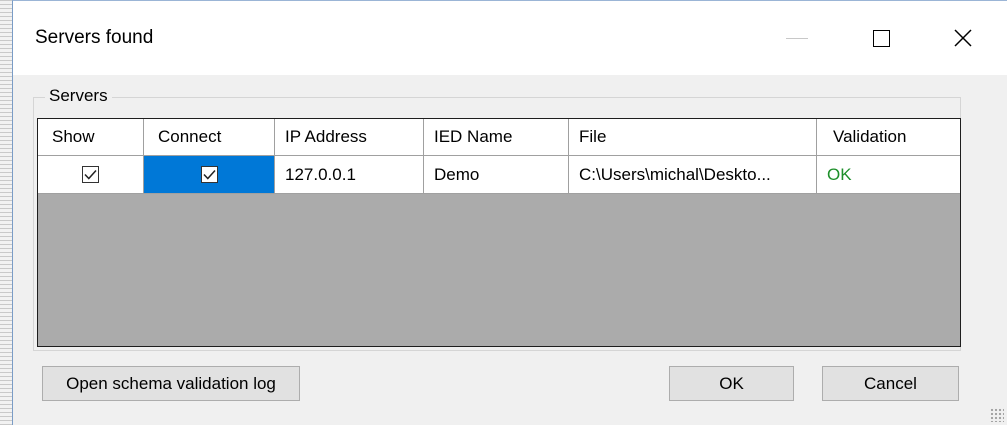 This screenshot has width=1007, height=425. I want to click on ip-address-cell: 127.0.0.1, so click(349, 174).